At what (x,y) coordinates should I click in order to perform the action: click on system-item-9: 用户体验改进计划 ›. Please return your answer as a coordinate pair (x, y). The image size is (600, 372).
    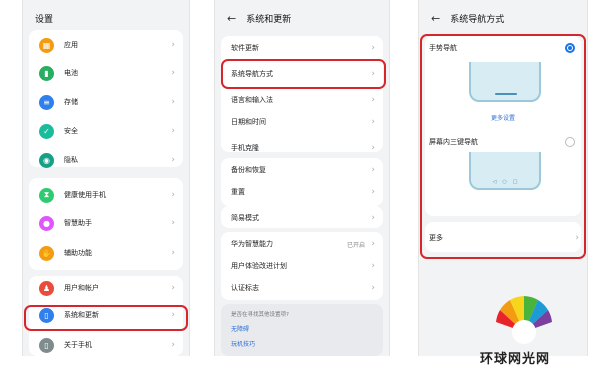
    Looking at the image, I should click on (302, 266).